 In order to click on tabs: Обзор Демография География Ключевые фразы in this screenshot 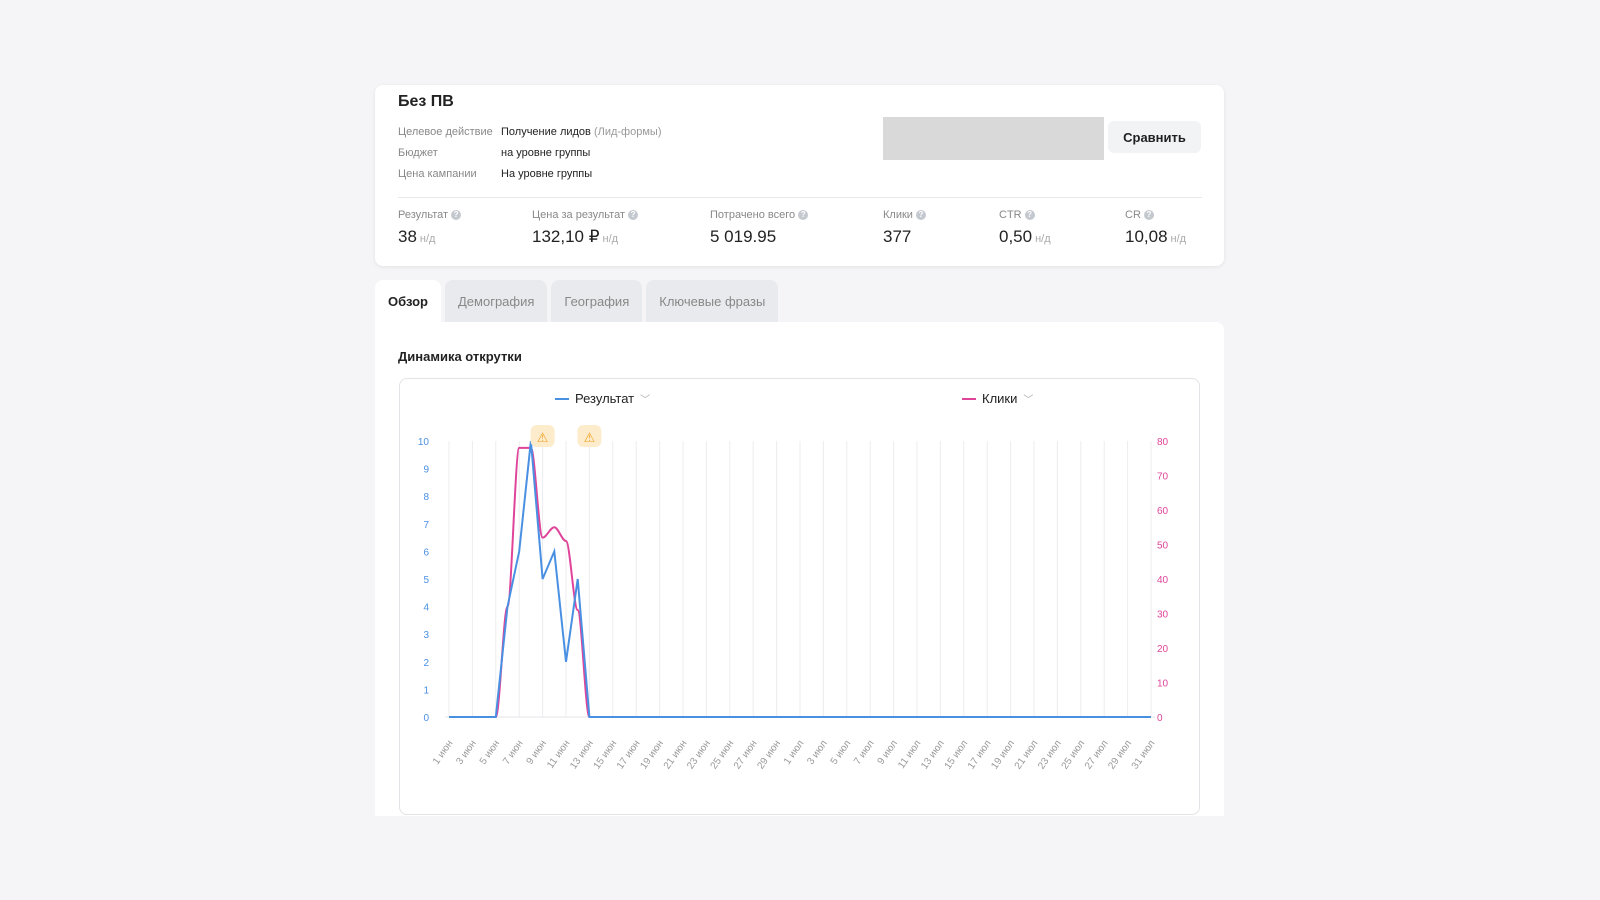, I will do `click(577, 301)`.